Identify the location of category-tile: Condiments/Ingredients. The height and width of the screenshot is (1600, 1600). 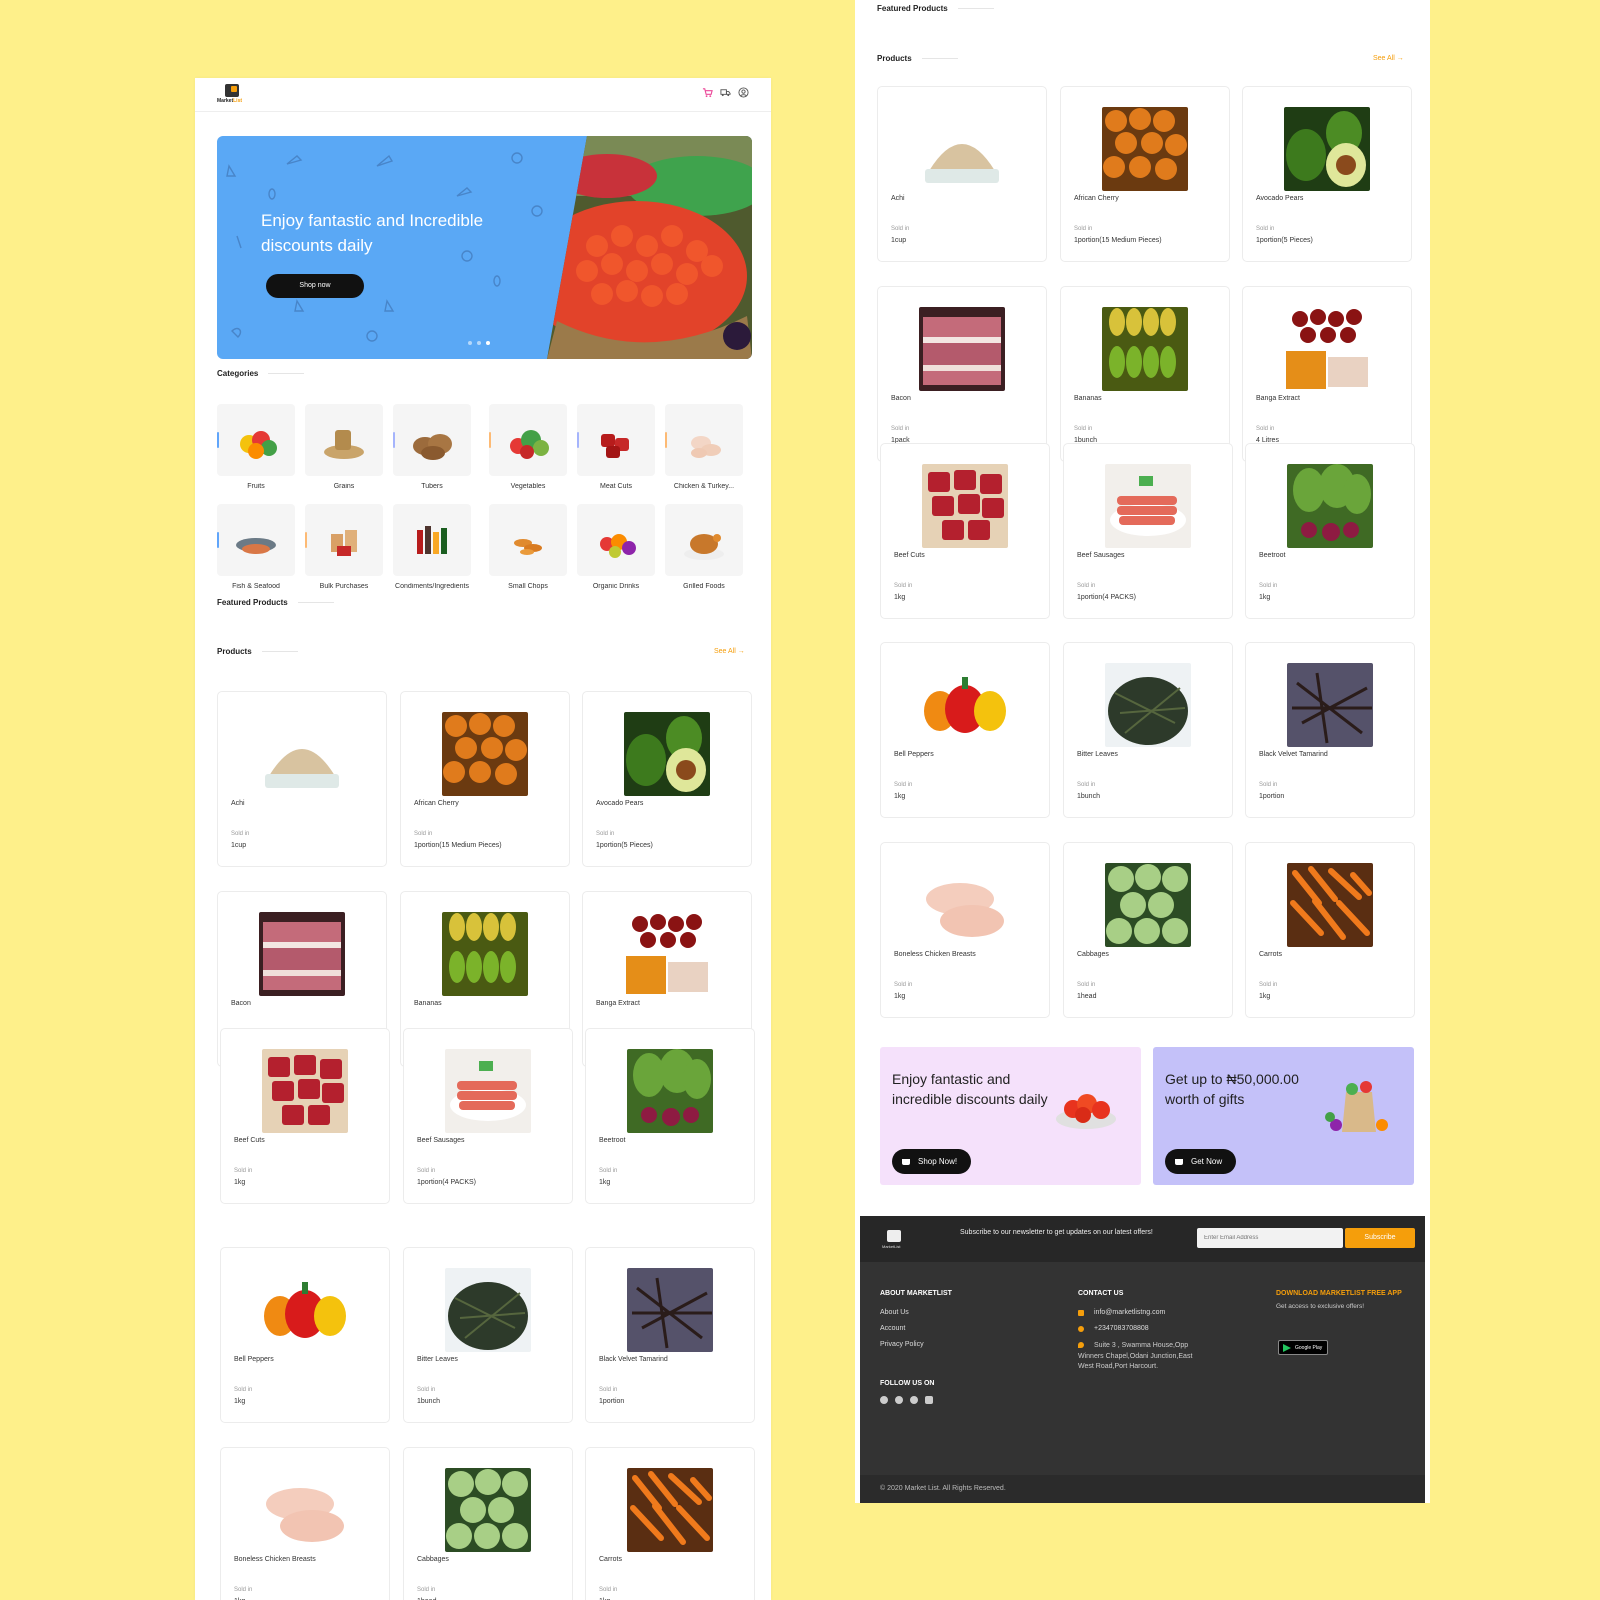
(432, 547).